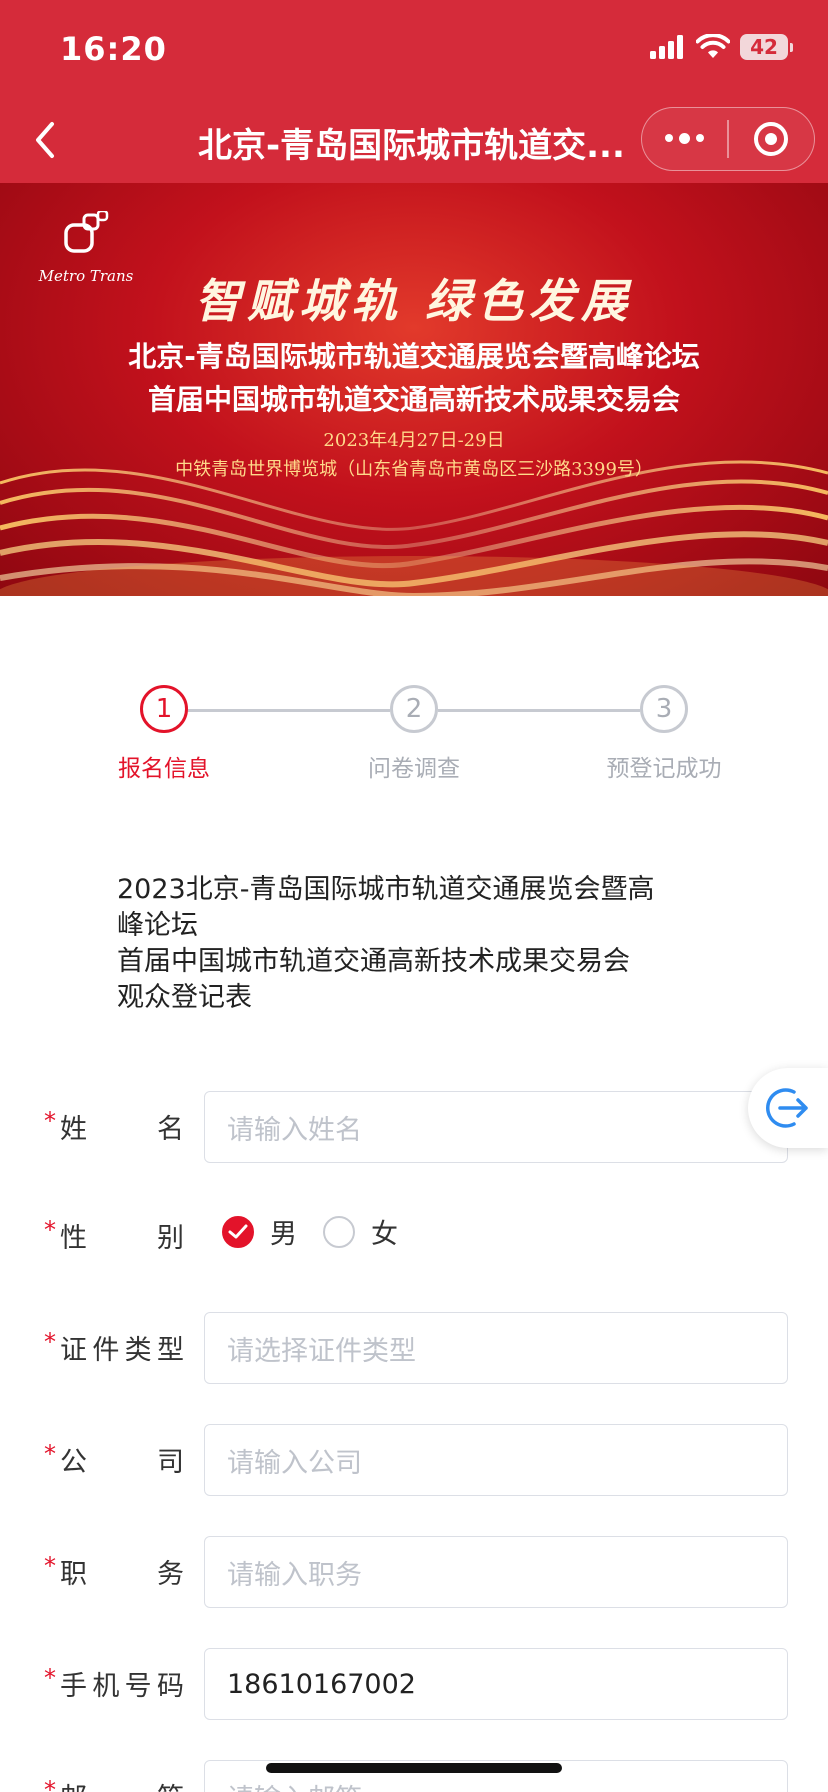  I want to click on status-time: 16:20, so click(113, 49).